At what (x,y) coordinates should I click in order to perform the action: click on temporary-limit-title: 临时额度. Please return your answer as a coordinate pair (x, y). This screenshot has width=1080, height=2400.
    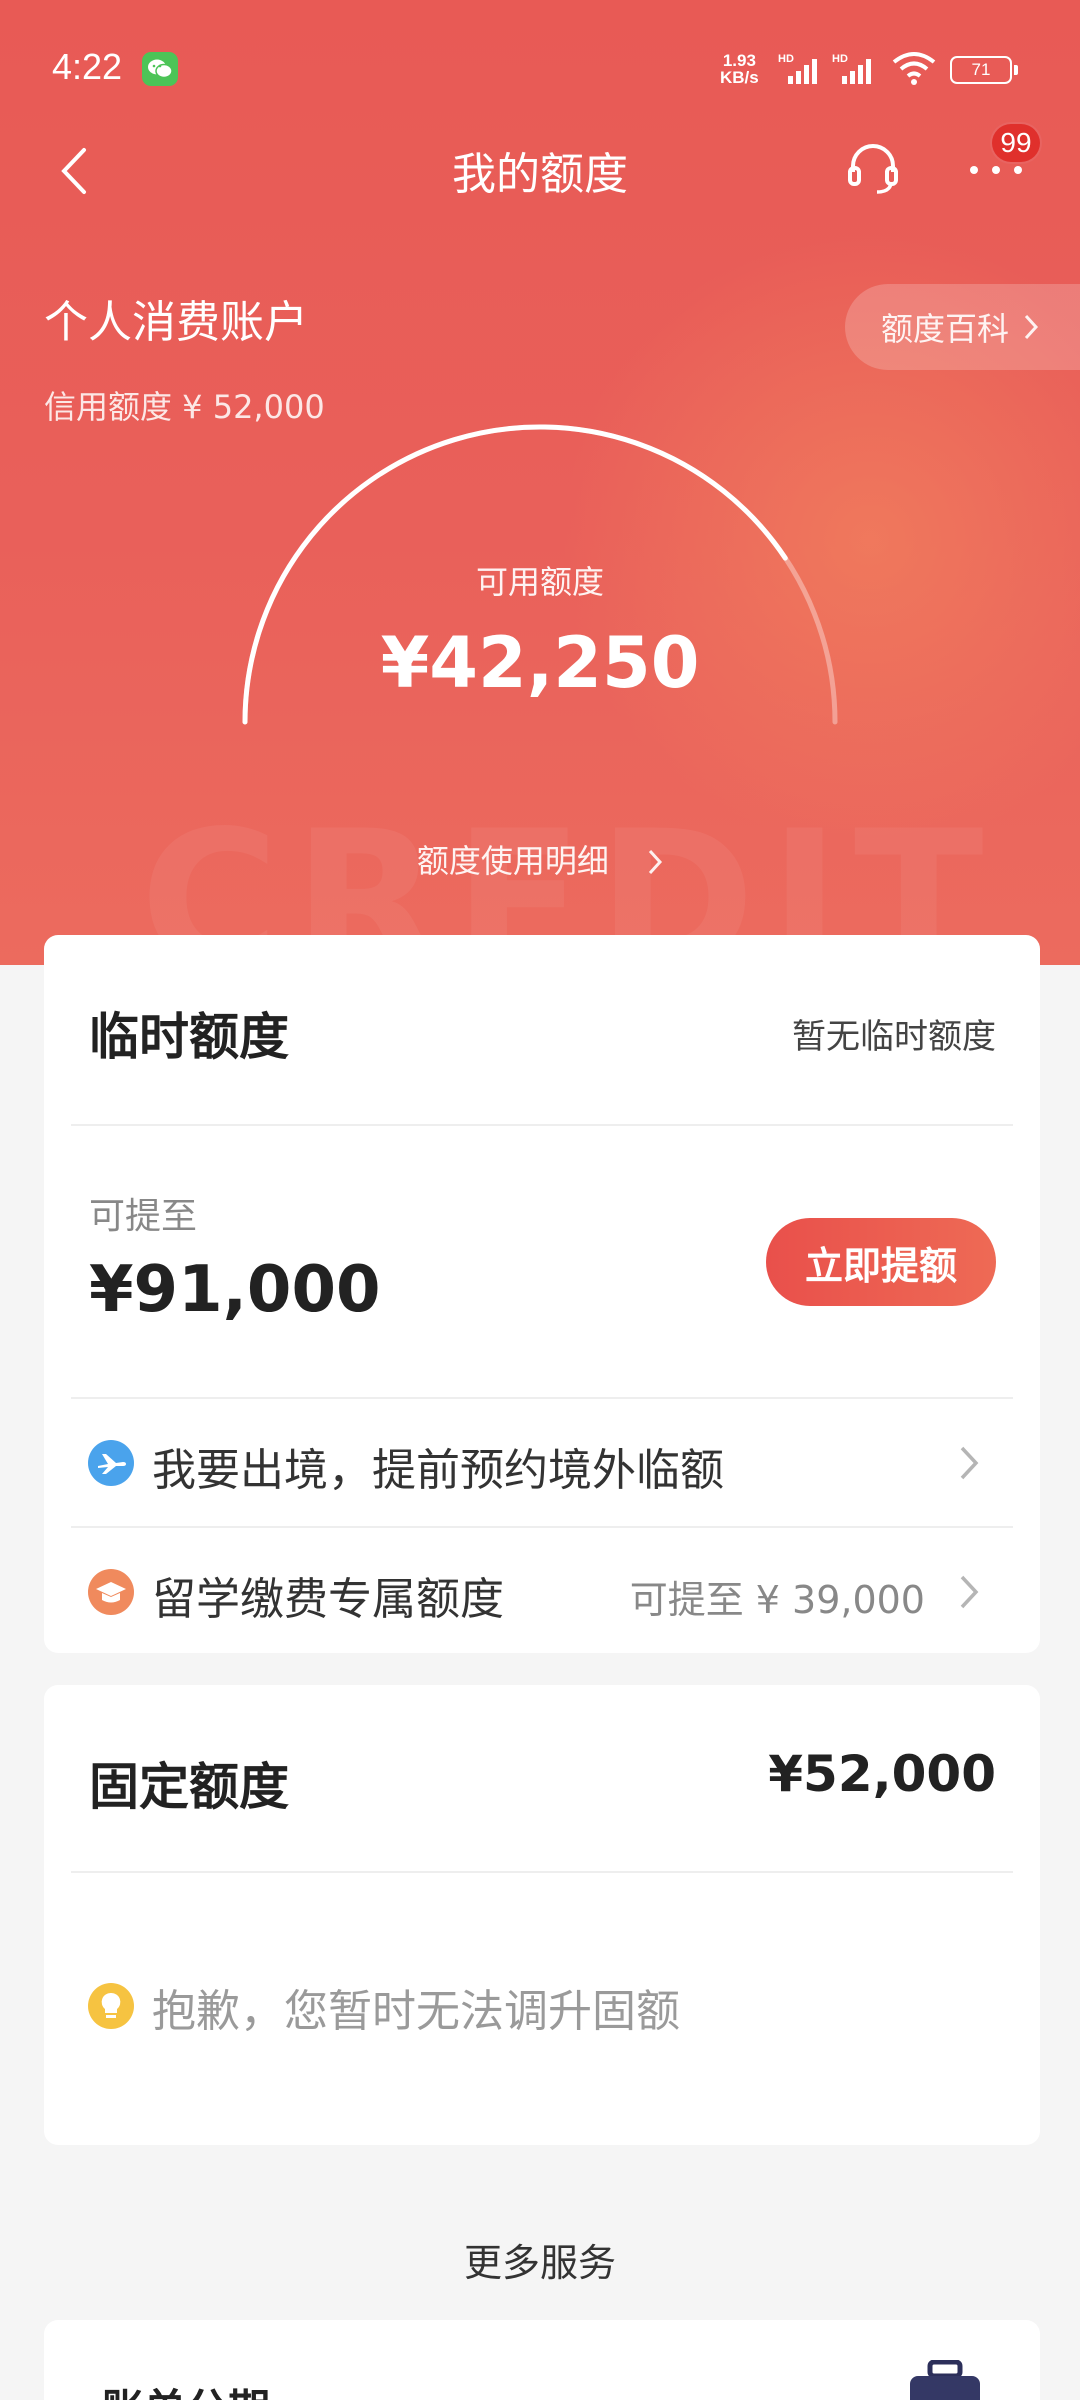
    Looking at the image, I should click on (189, 1037).